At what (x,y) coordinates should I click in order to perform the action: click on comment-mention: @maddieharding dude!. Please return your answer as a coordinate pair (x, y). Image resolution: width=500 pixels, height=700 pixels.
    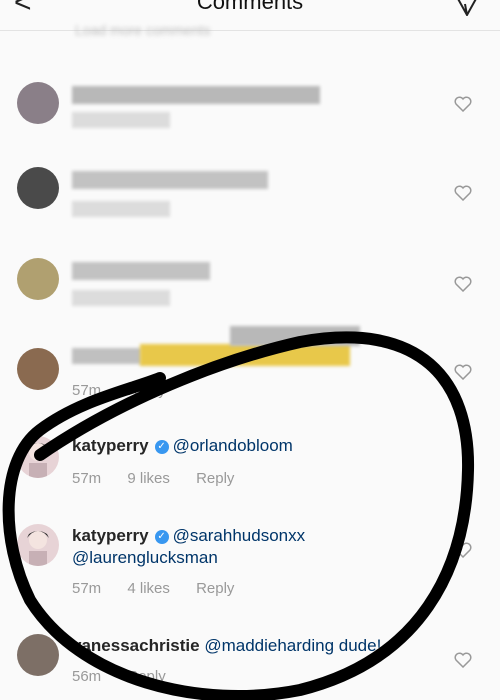
    Looking at the image, I should click on (292, 645).